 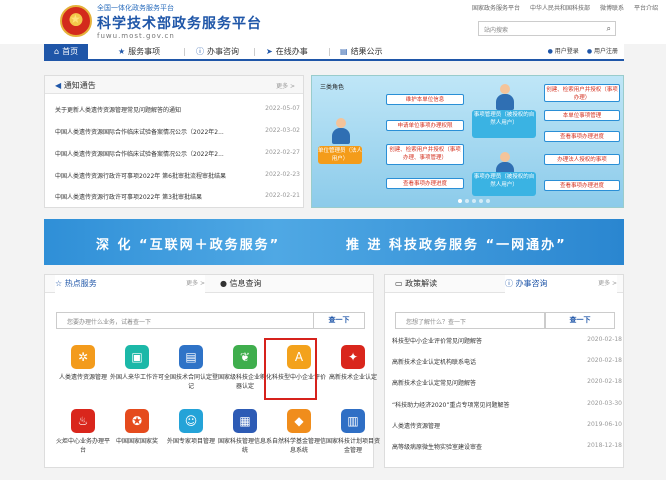 What do you see at coordinates (340, 155) in the screenshot?
I see `unit-admin-label: 单位管理员（法人用户）` at bounding box center [340, 155].